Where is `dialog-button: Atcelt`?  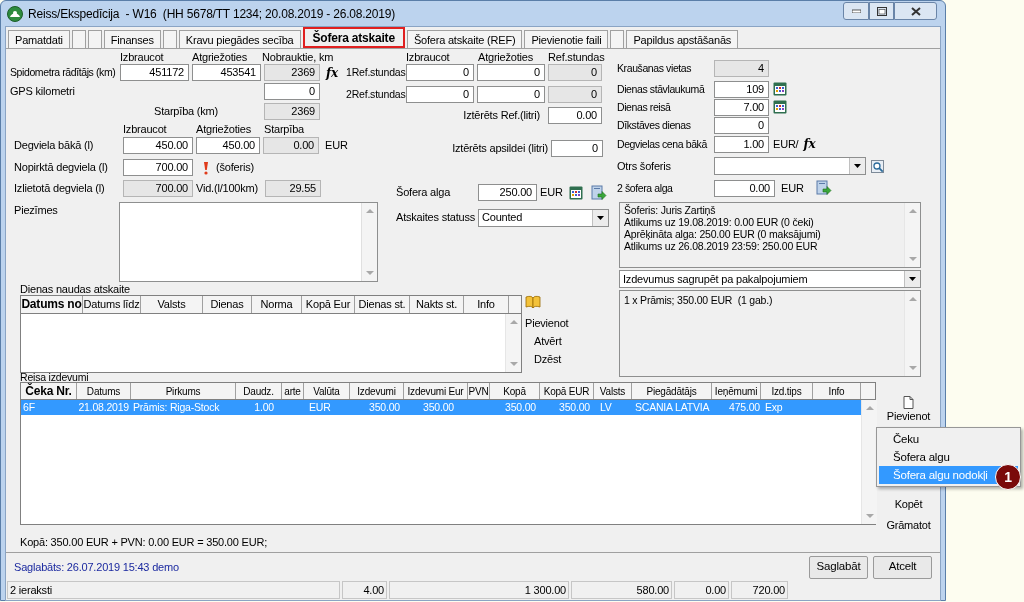
dialog-button: Atcelt is located at coordinates (902, 567).